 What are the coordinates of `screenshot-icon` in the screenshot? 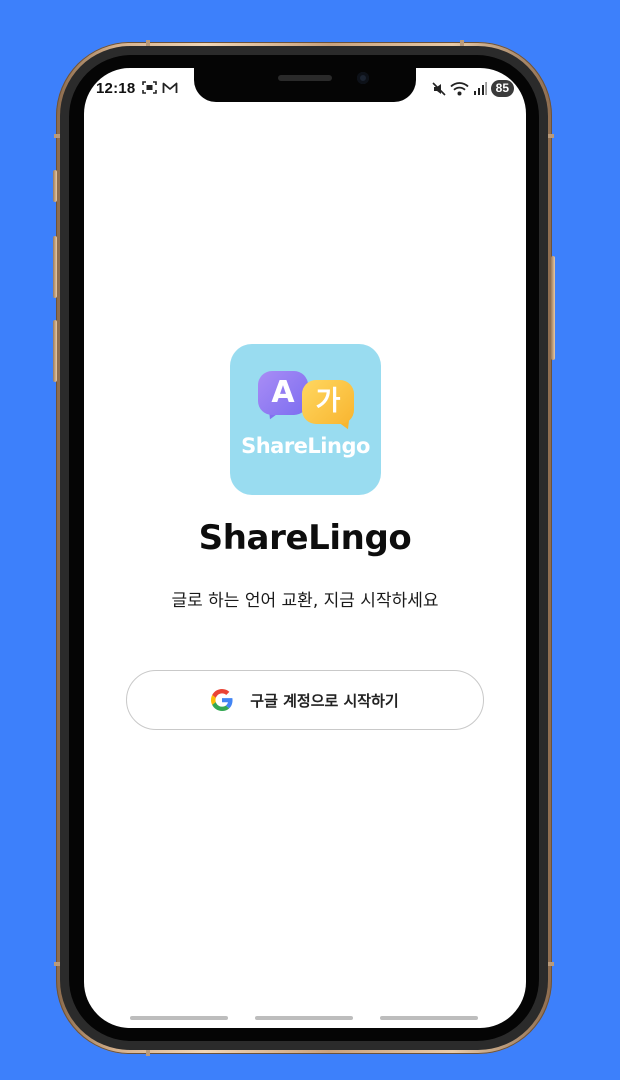 It's located at (149, 87).